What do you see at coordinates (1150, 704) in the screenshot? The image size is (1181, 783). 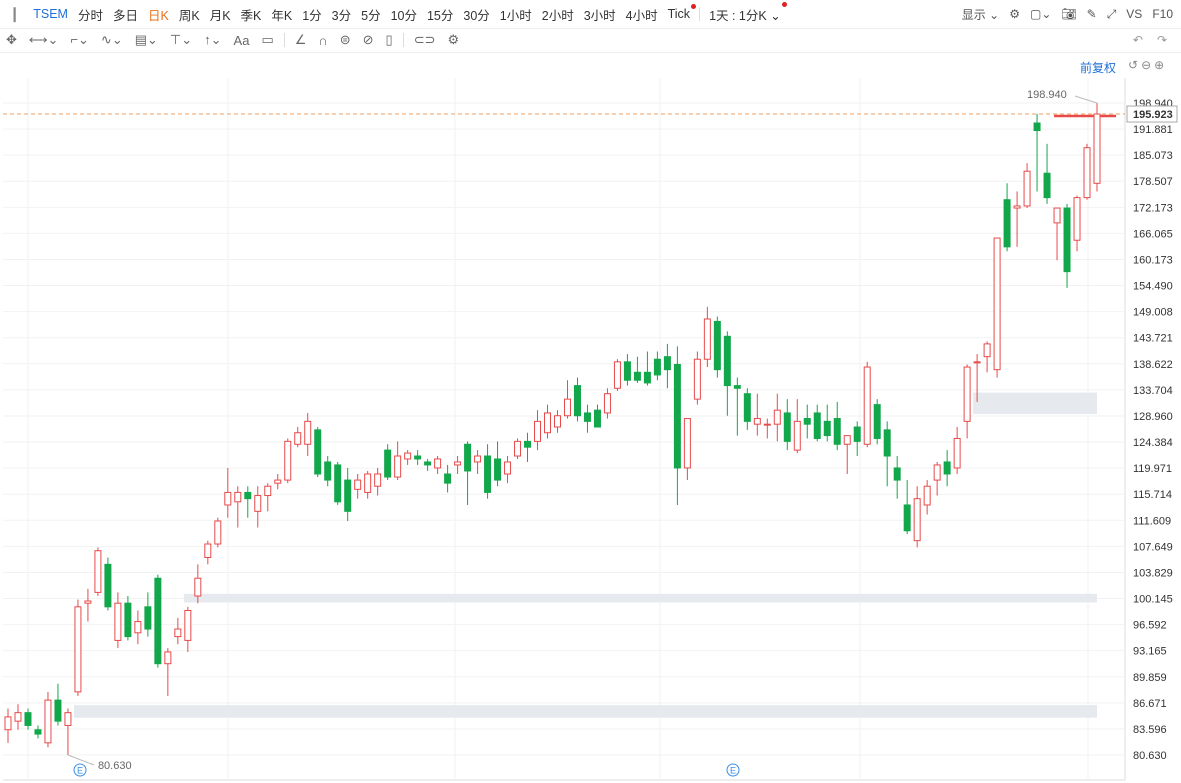 I see `y-tick-label: 86.671` at bounding box center [1150, 704].